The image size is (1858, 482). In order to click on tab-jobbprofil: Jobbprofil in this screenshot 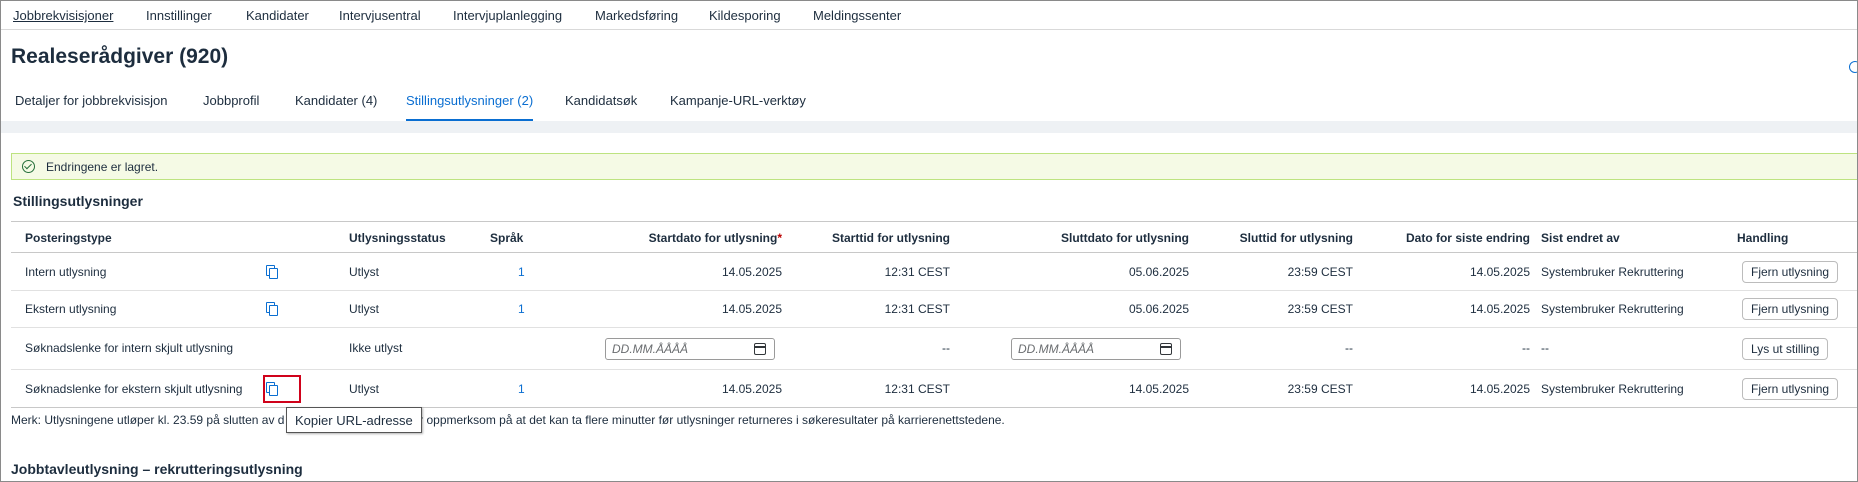, I will do `click(231, 107)`.